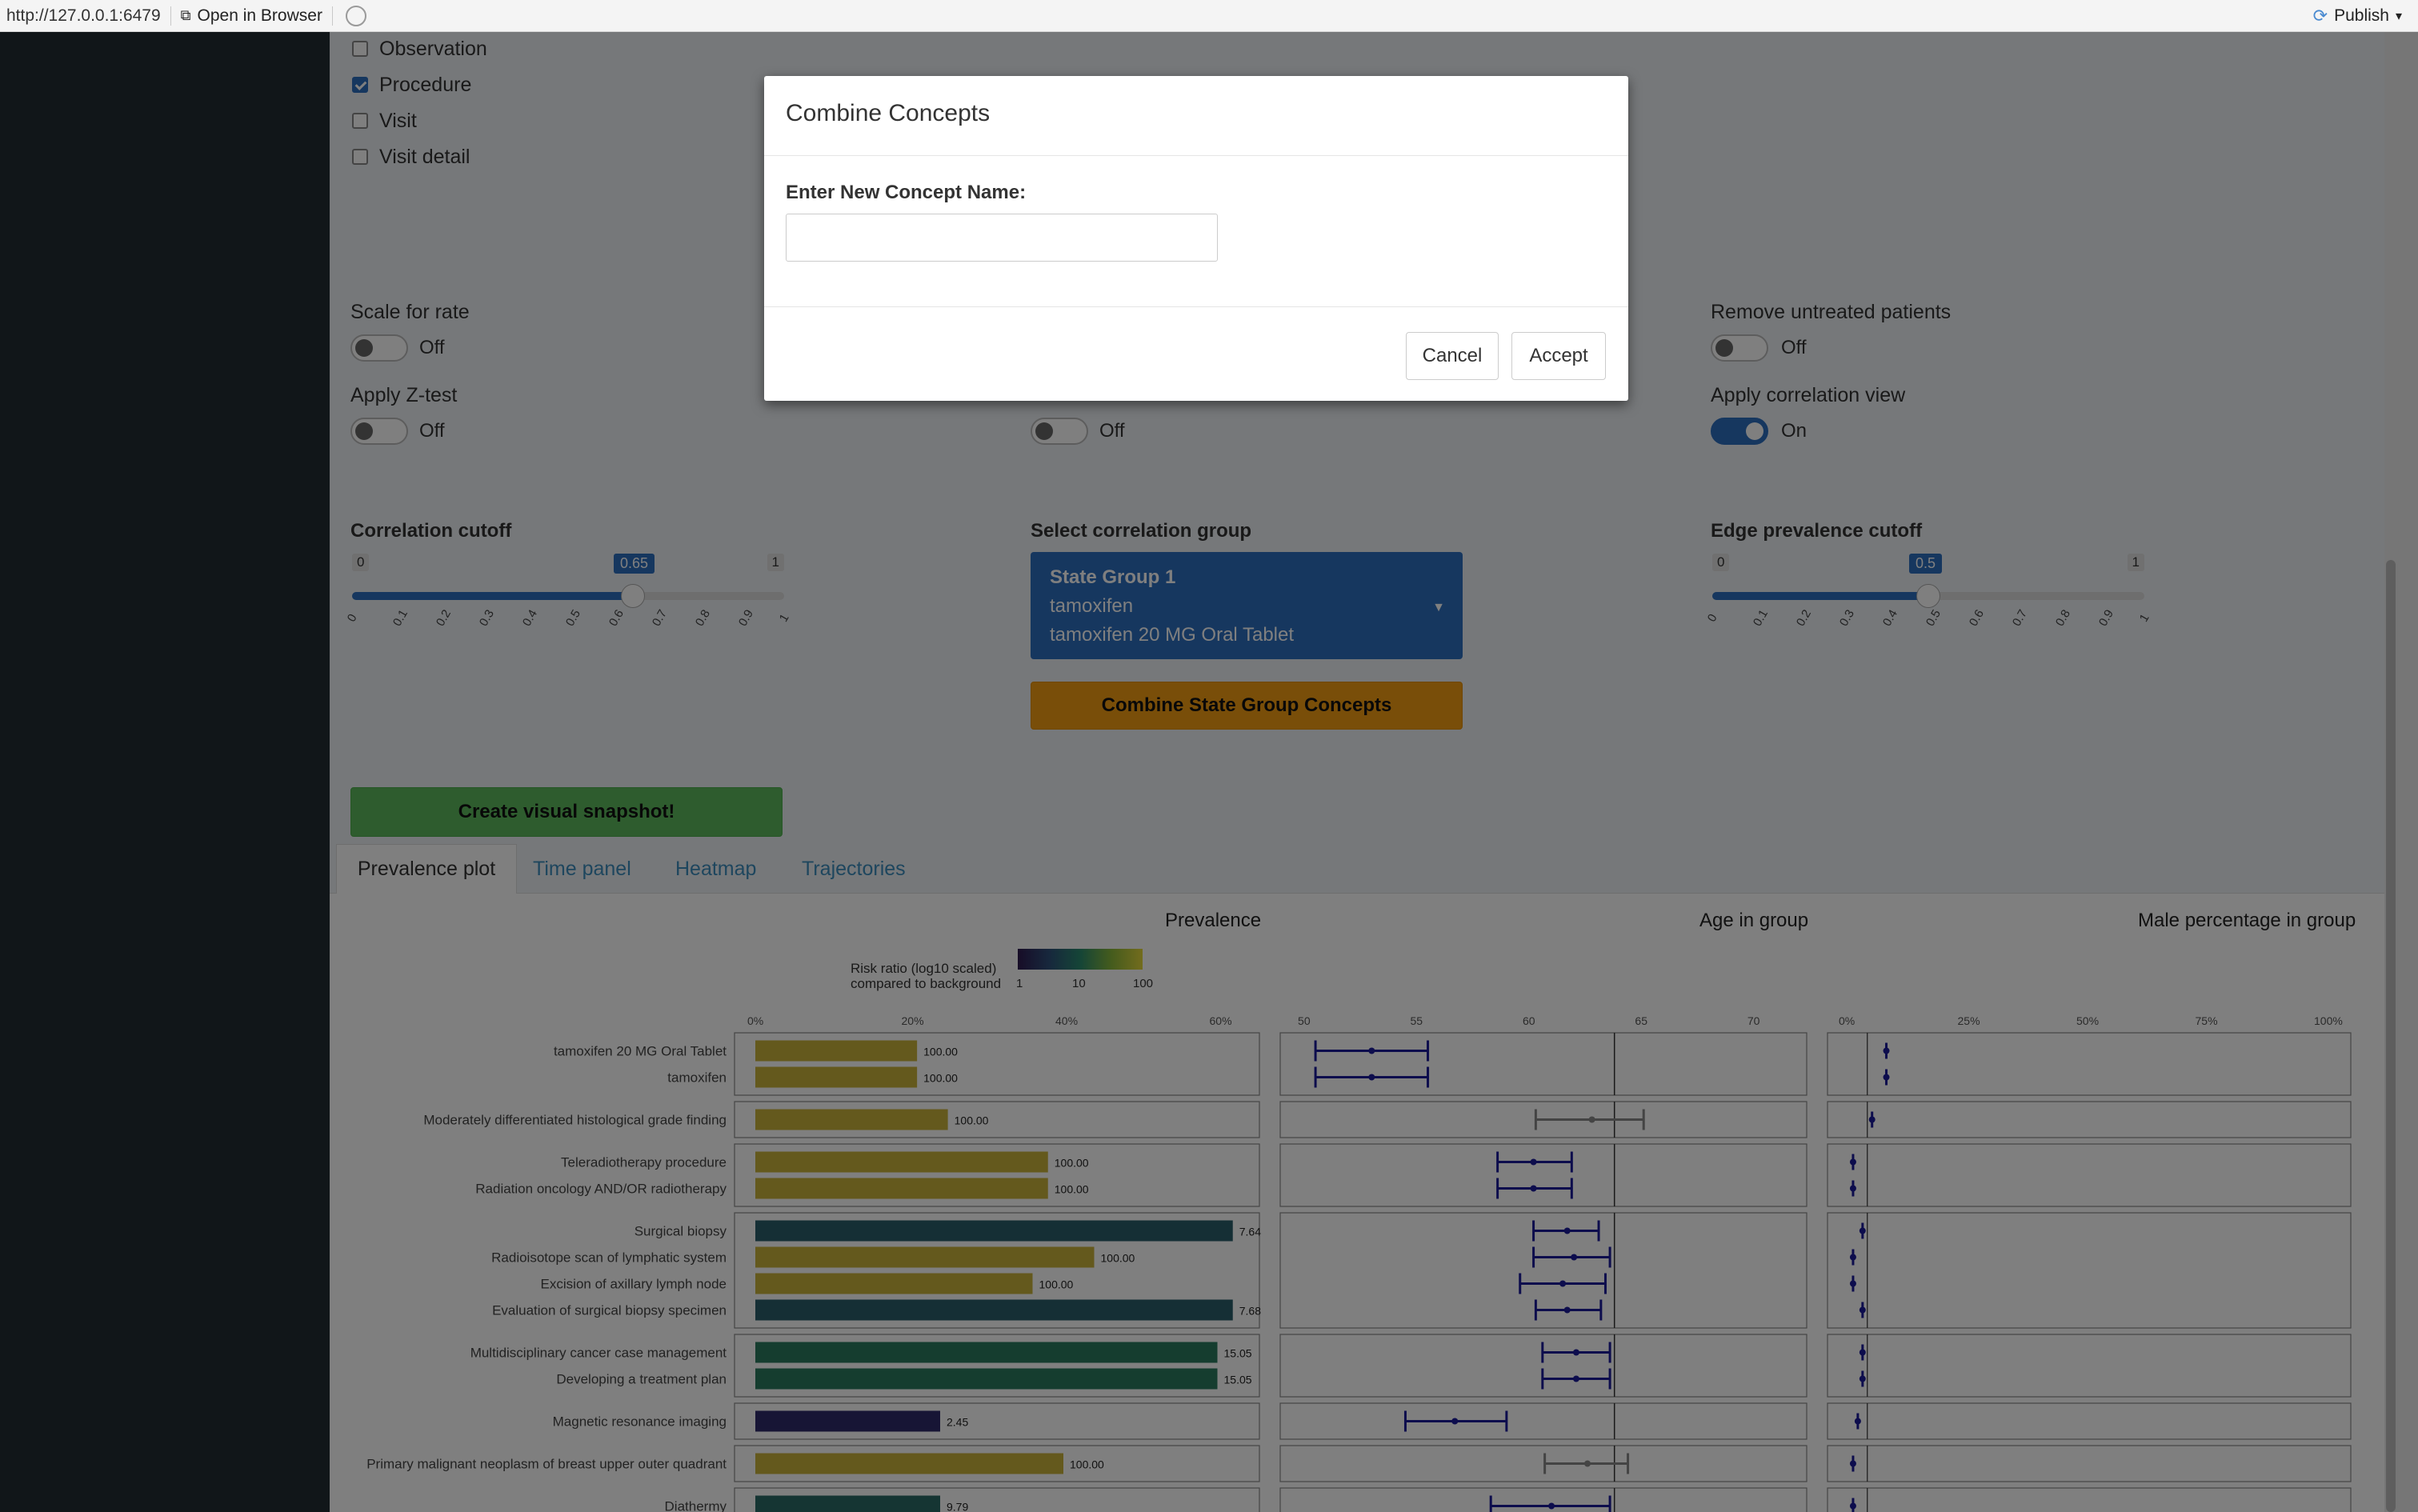 This screenshot has height=1512, width=2418. What do you see at coordinates (2320, 16) in the screenshot?
I see `publish-icon: ⟳` at bounding box center [2320, 16].